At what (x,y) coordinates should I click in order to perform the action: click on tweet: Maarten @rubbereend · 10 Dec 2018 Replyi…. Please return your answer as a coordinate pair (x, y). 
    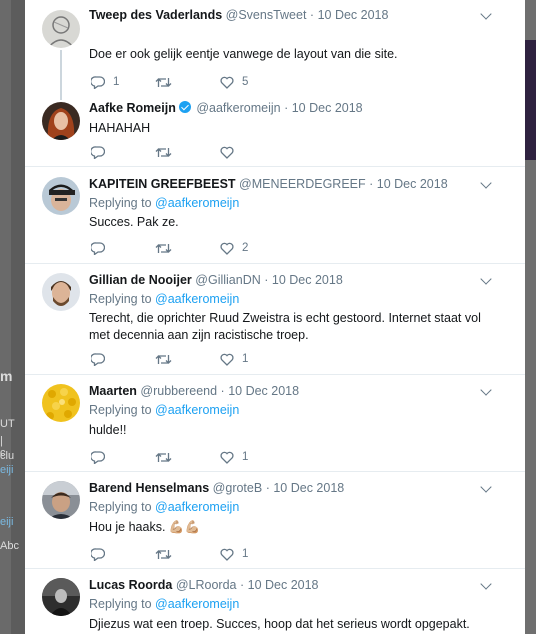
    Looking at the image, I should click on (275, 423).